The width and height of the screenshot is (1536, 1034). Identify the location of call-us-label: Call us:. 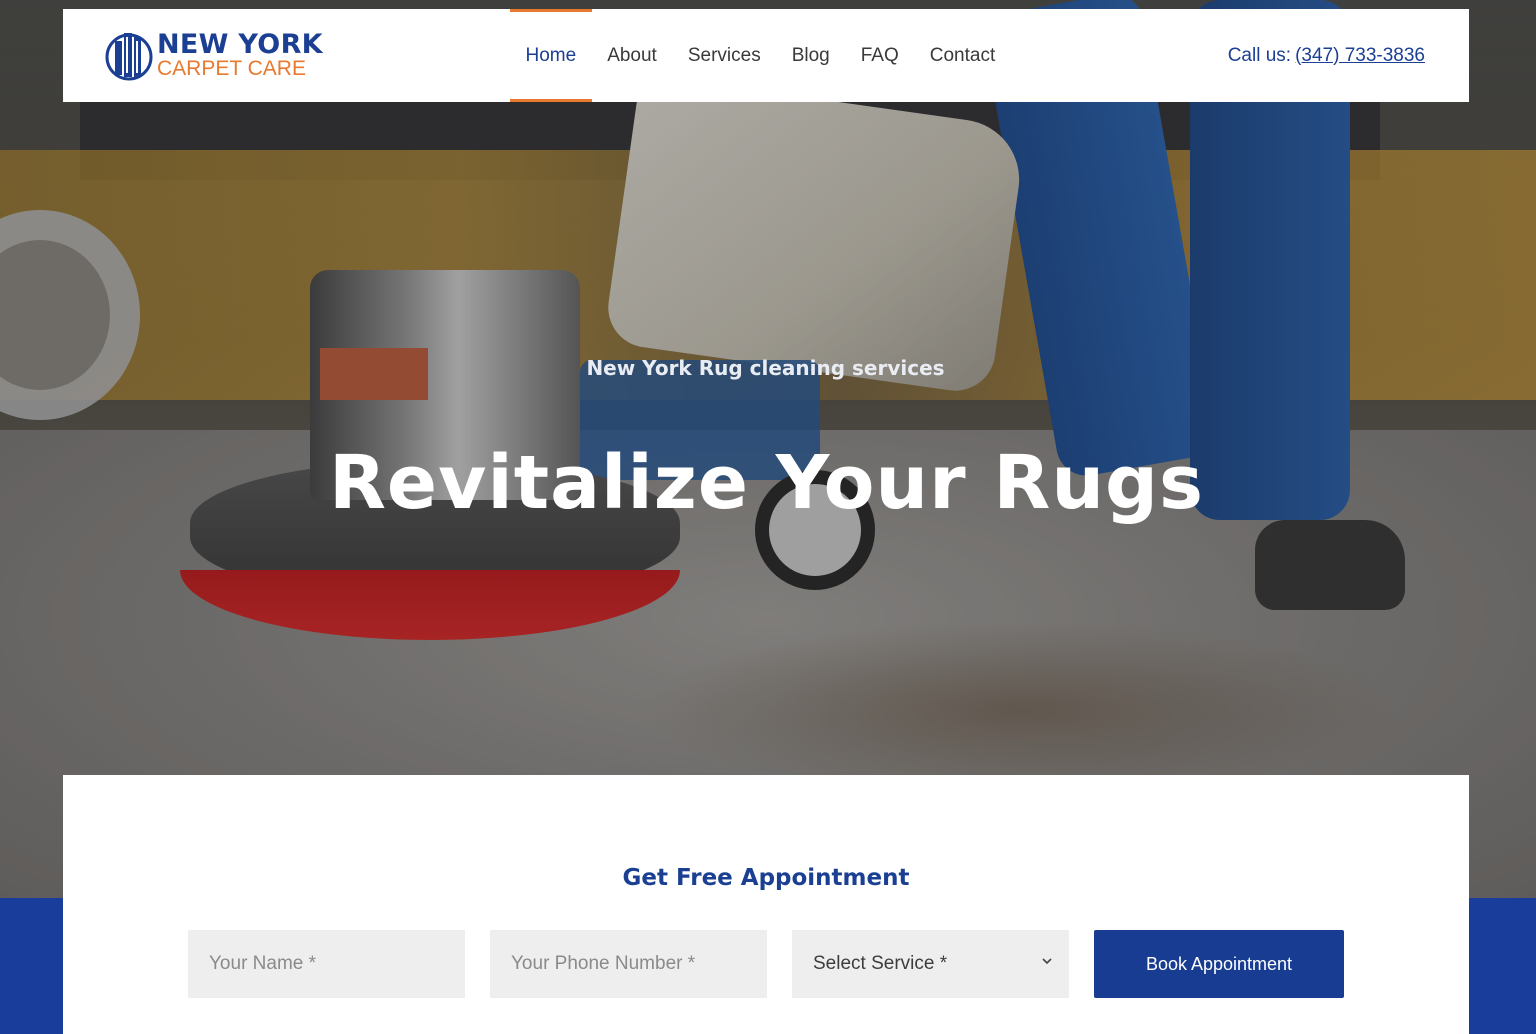
(1259, 55).